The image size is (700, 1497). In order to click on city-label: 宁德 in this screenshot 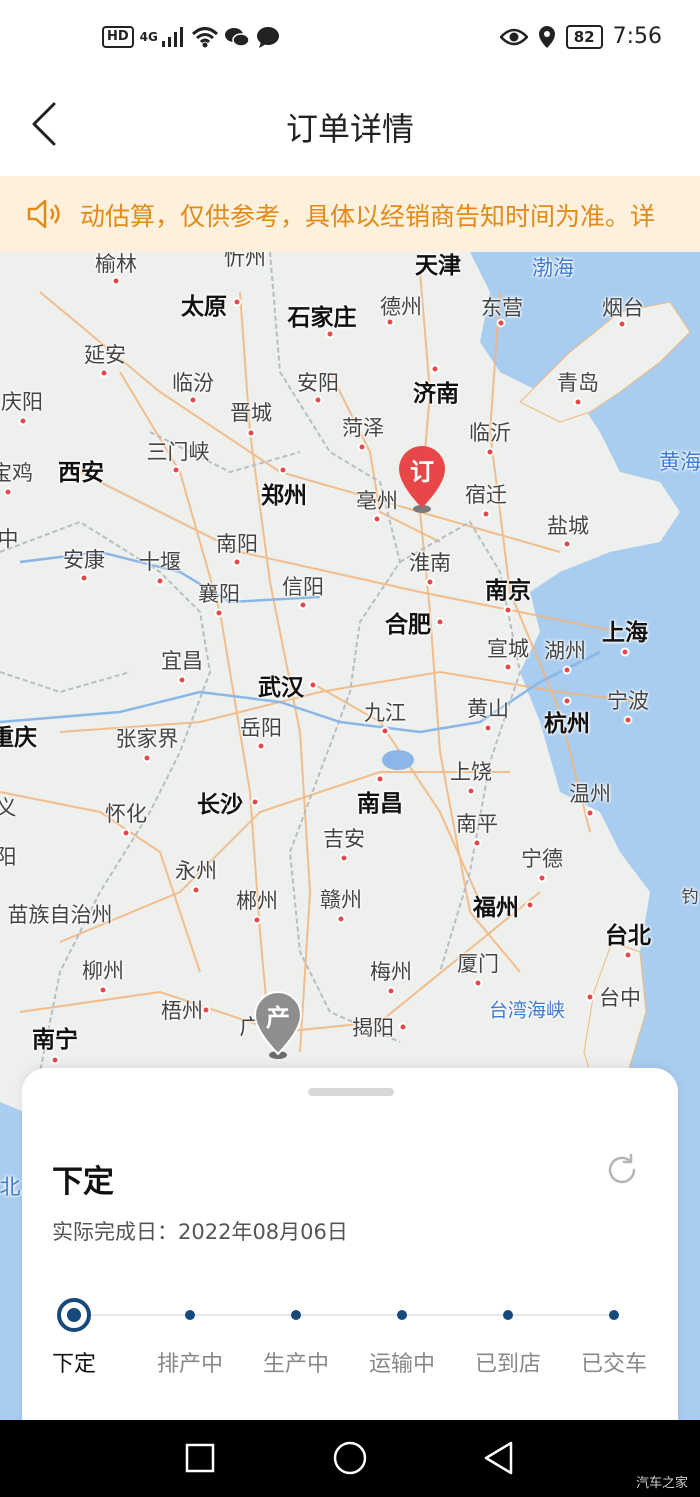, I will do `click(542, 859)`.